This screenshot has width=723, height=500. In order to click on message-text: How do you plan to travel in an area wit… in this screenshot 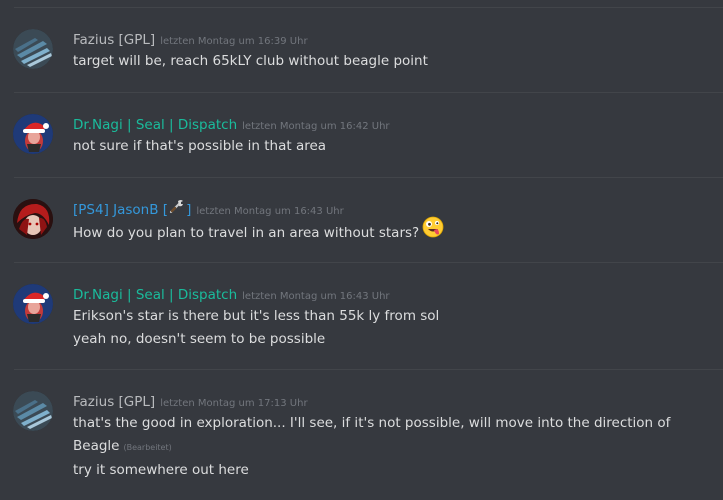, I will do `click(246, 233)`.